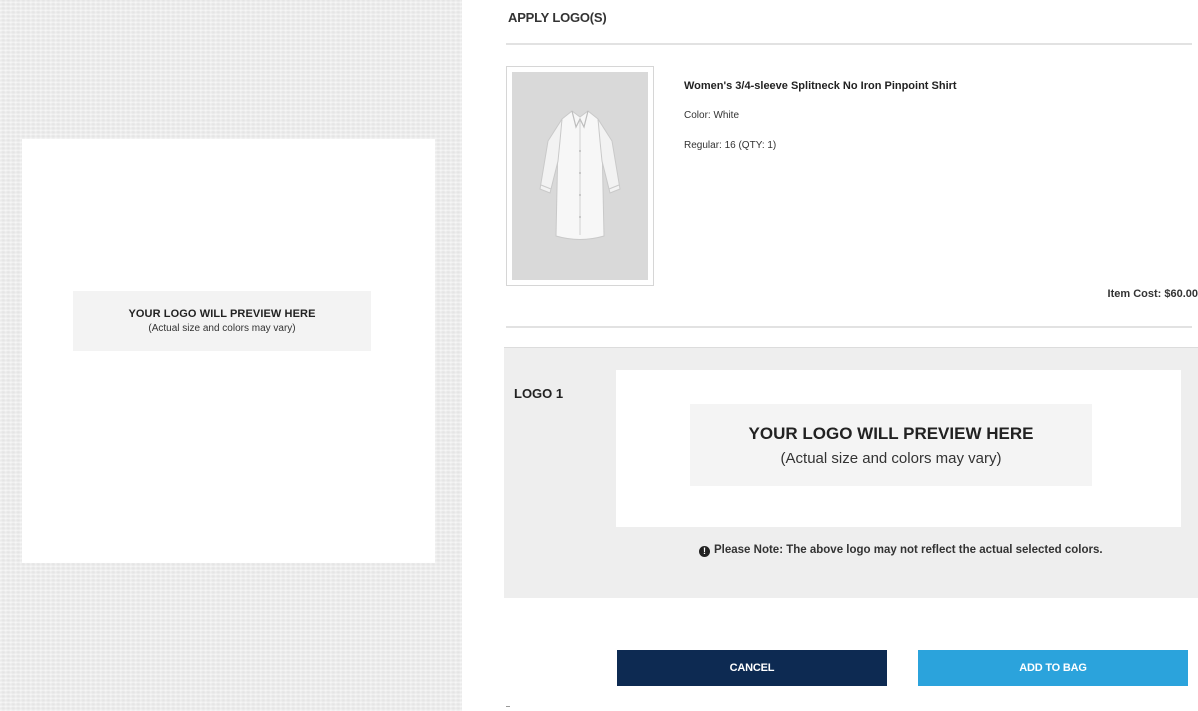 This screenshot has height=711, width=1198. I want to click on info-icon: !, so click(704, 551).